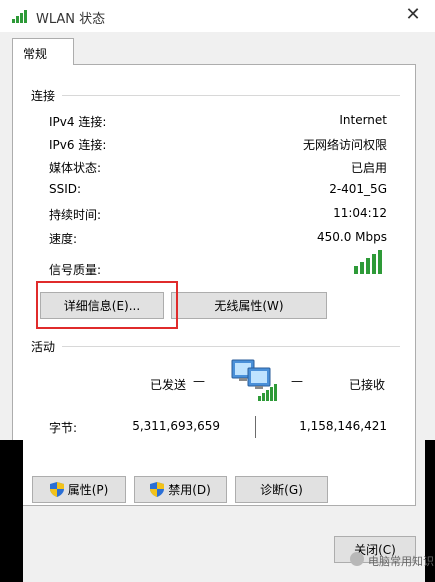  What do you see at coordinates (367, 385) in the screenshot?
I see `received-label: 已接收` at bounding box center [367, 385].